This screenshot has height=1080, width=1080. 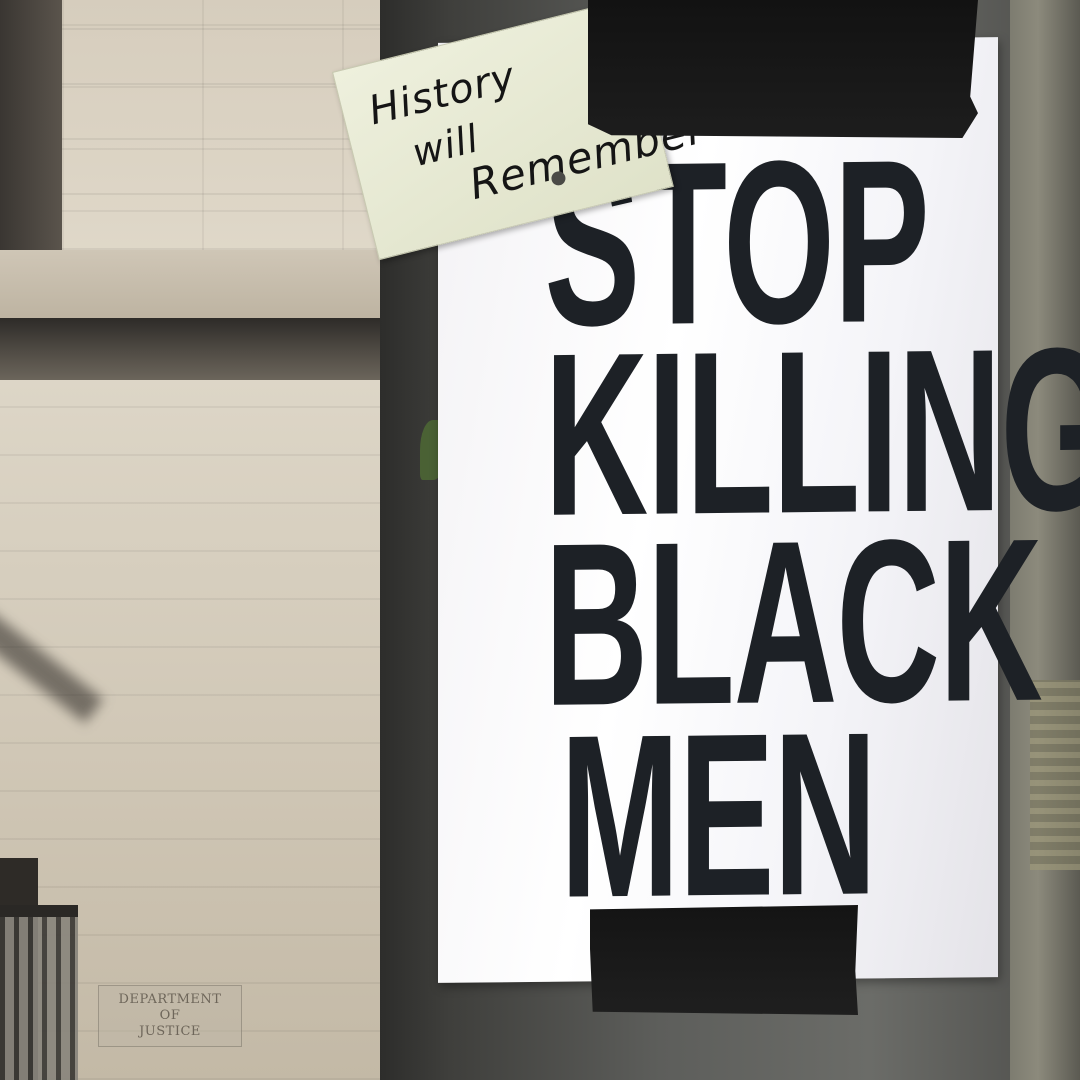 I want to click on building-cornice, so click(x=205, y=349).